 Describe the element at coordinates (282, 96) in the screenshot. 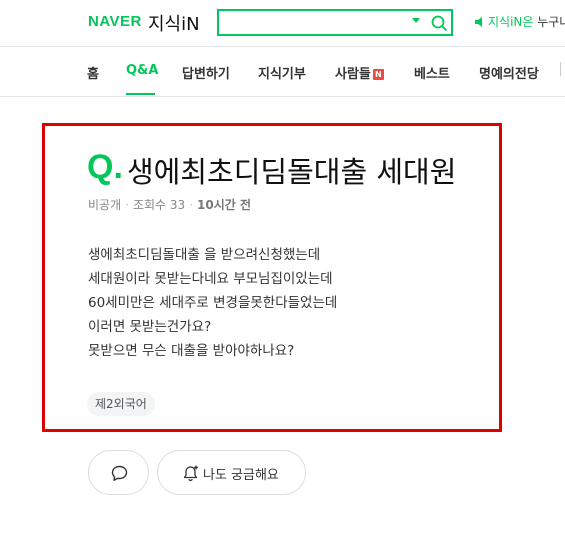

I see `nav-divider` at that location.